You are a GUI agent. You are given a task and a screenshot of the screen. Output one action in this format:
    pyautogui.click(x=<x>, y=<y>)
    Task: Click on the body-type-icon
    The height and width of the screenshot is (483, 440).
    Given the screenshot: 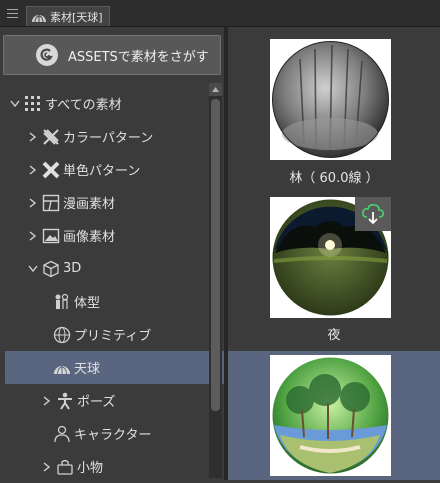 What is the action you would take?
    pyautogui.click(x=62, y=302)
    